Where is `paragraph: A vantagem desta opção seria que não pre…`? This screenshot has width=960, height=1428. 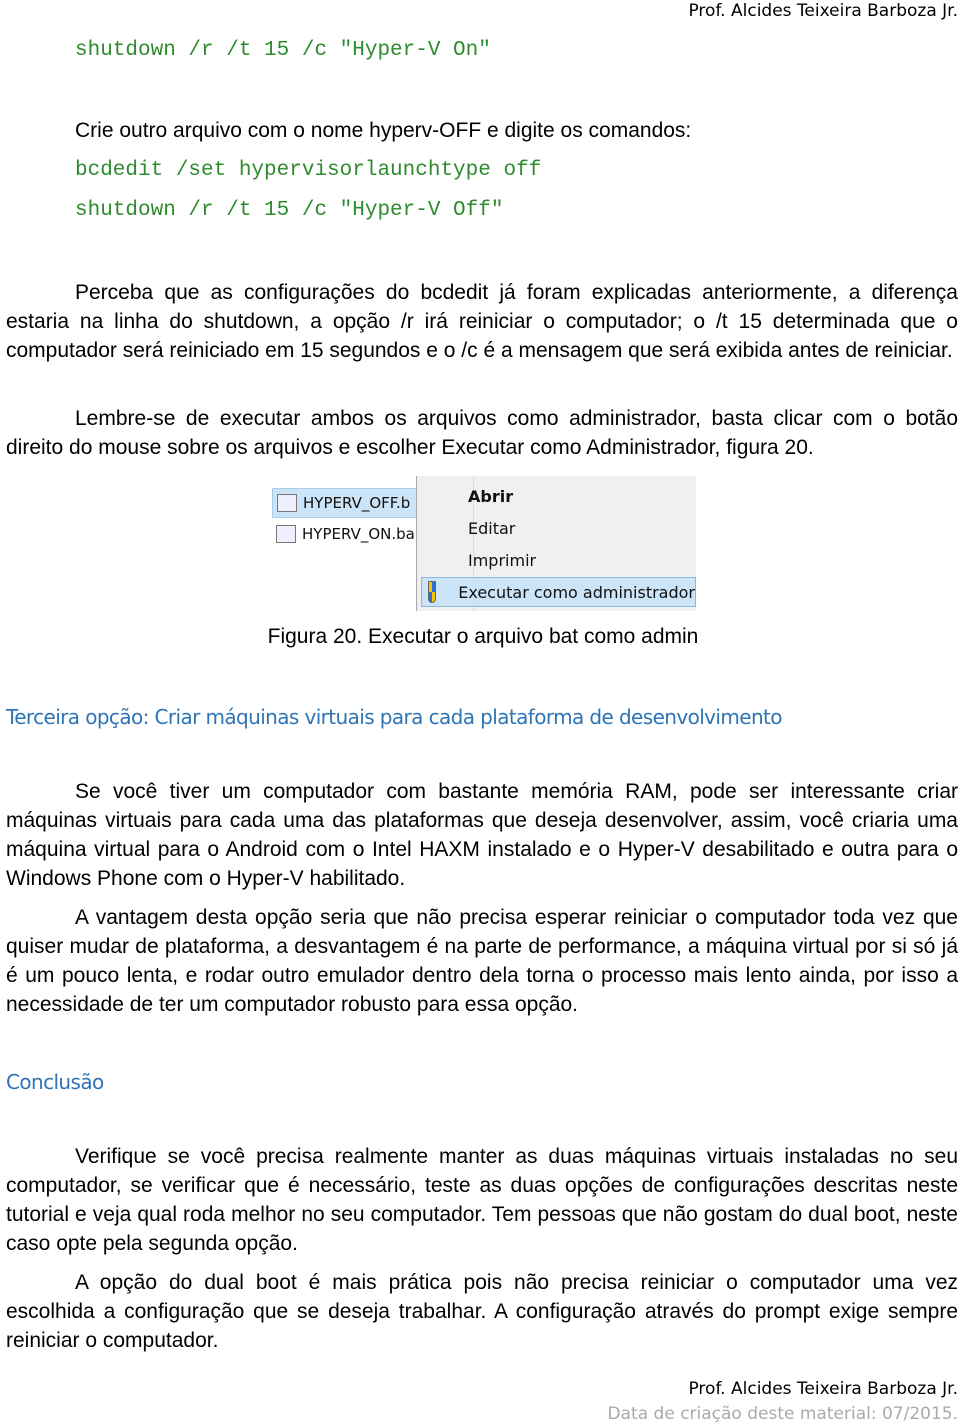
paragraph: A vantagem desta opção seria que não pre… is located at coordinates (482, 961).